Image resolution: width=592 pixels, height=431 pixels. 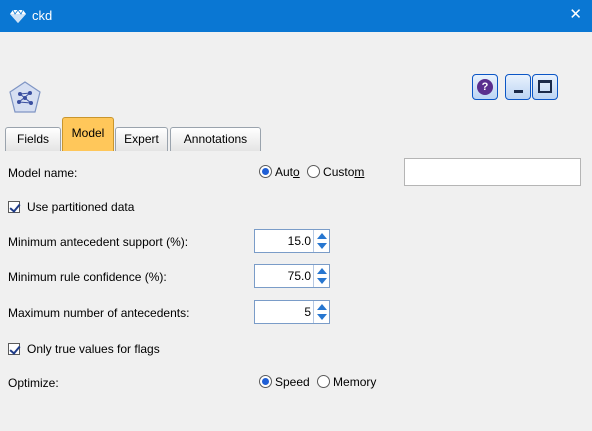 I want to click on memory-radio-label: Memory, so click(x=354, y=382).